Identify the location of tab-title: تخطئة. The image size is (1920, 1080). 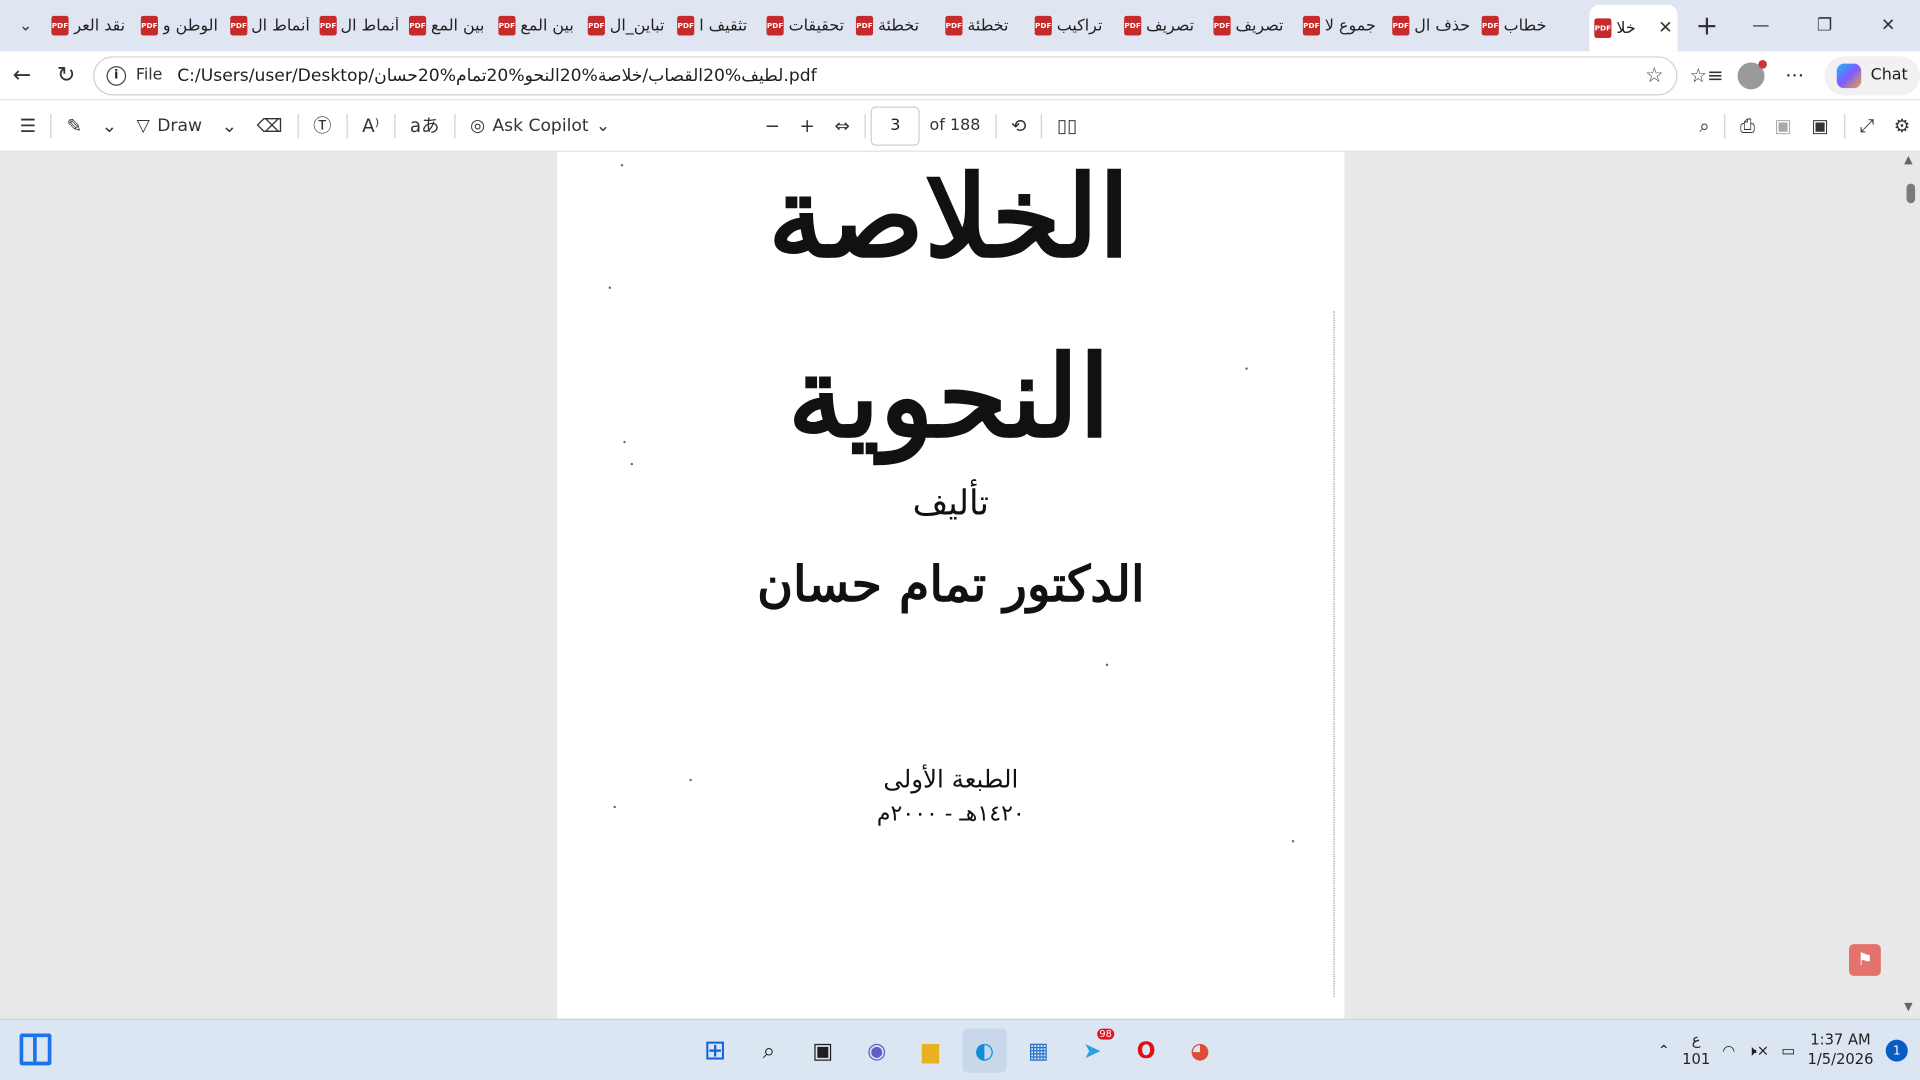
(898, 25).